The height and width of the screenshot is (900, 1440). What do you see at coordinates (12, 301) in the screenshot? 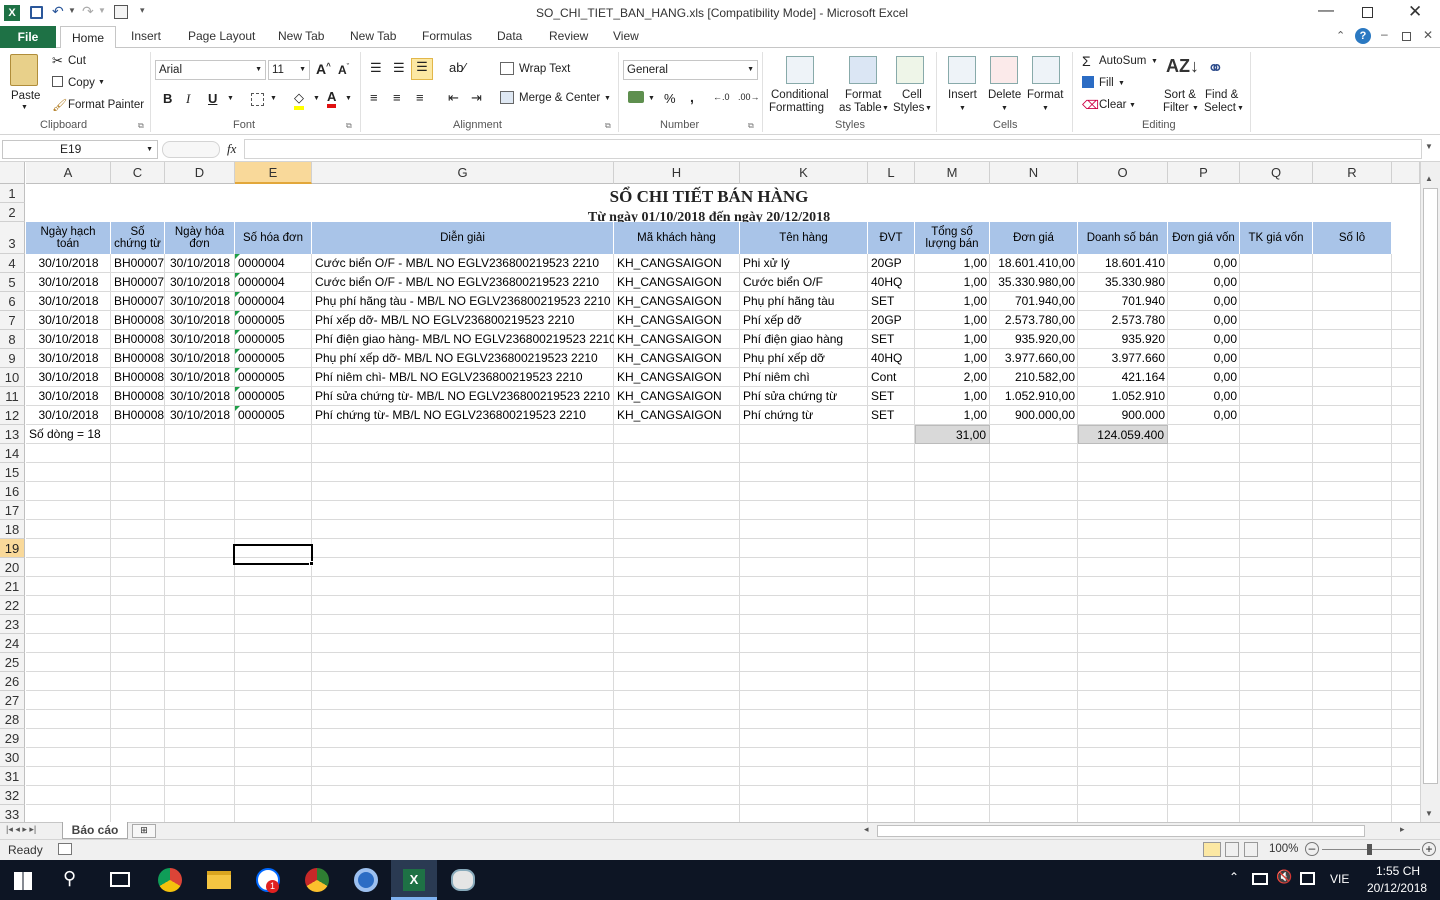
I see `row-header-6: 6` at bounding box center [12, 301].